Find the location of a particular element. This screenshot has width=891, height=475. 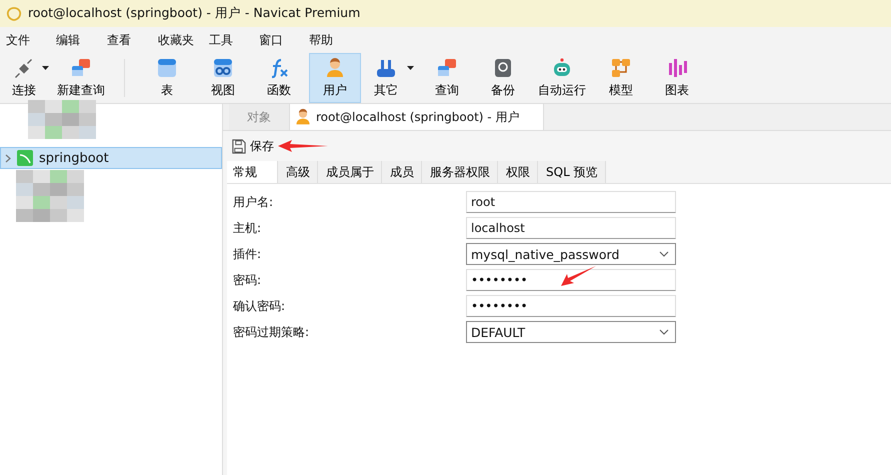

user-icon is located at coordinates (335, 68).